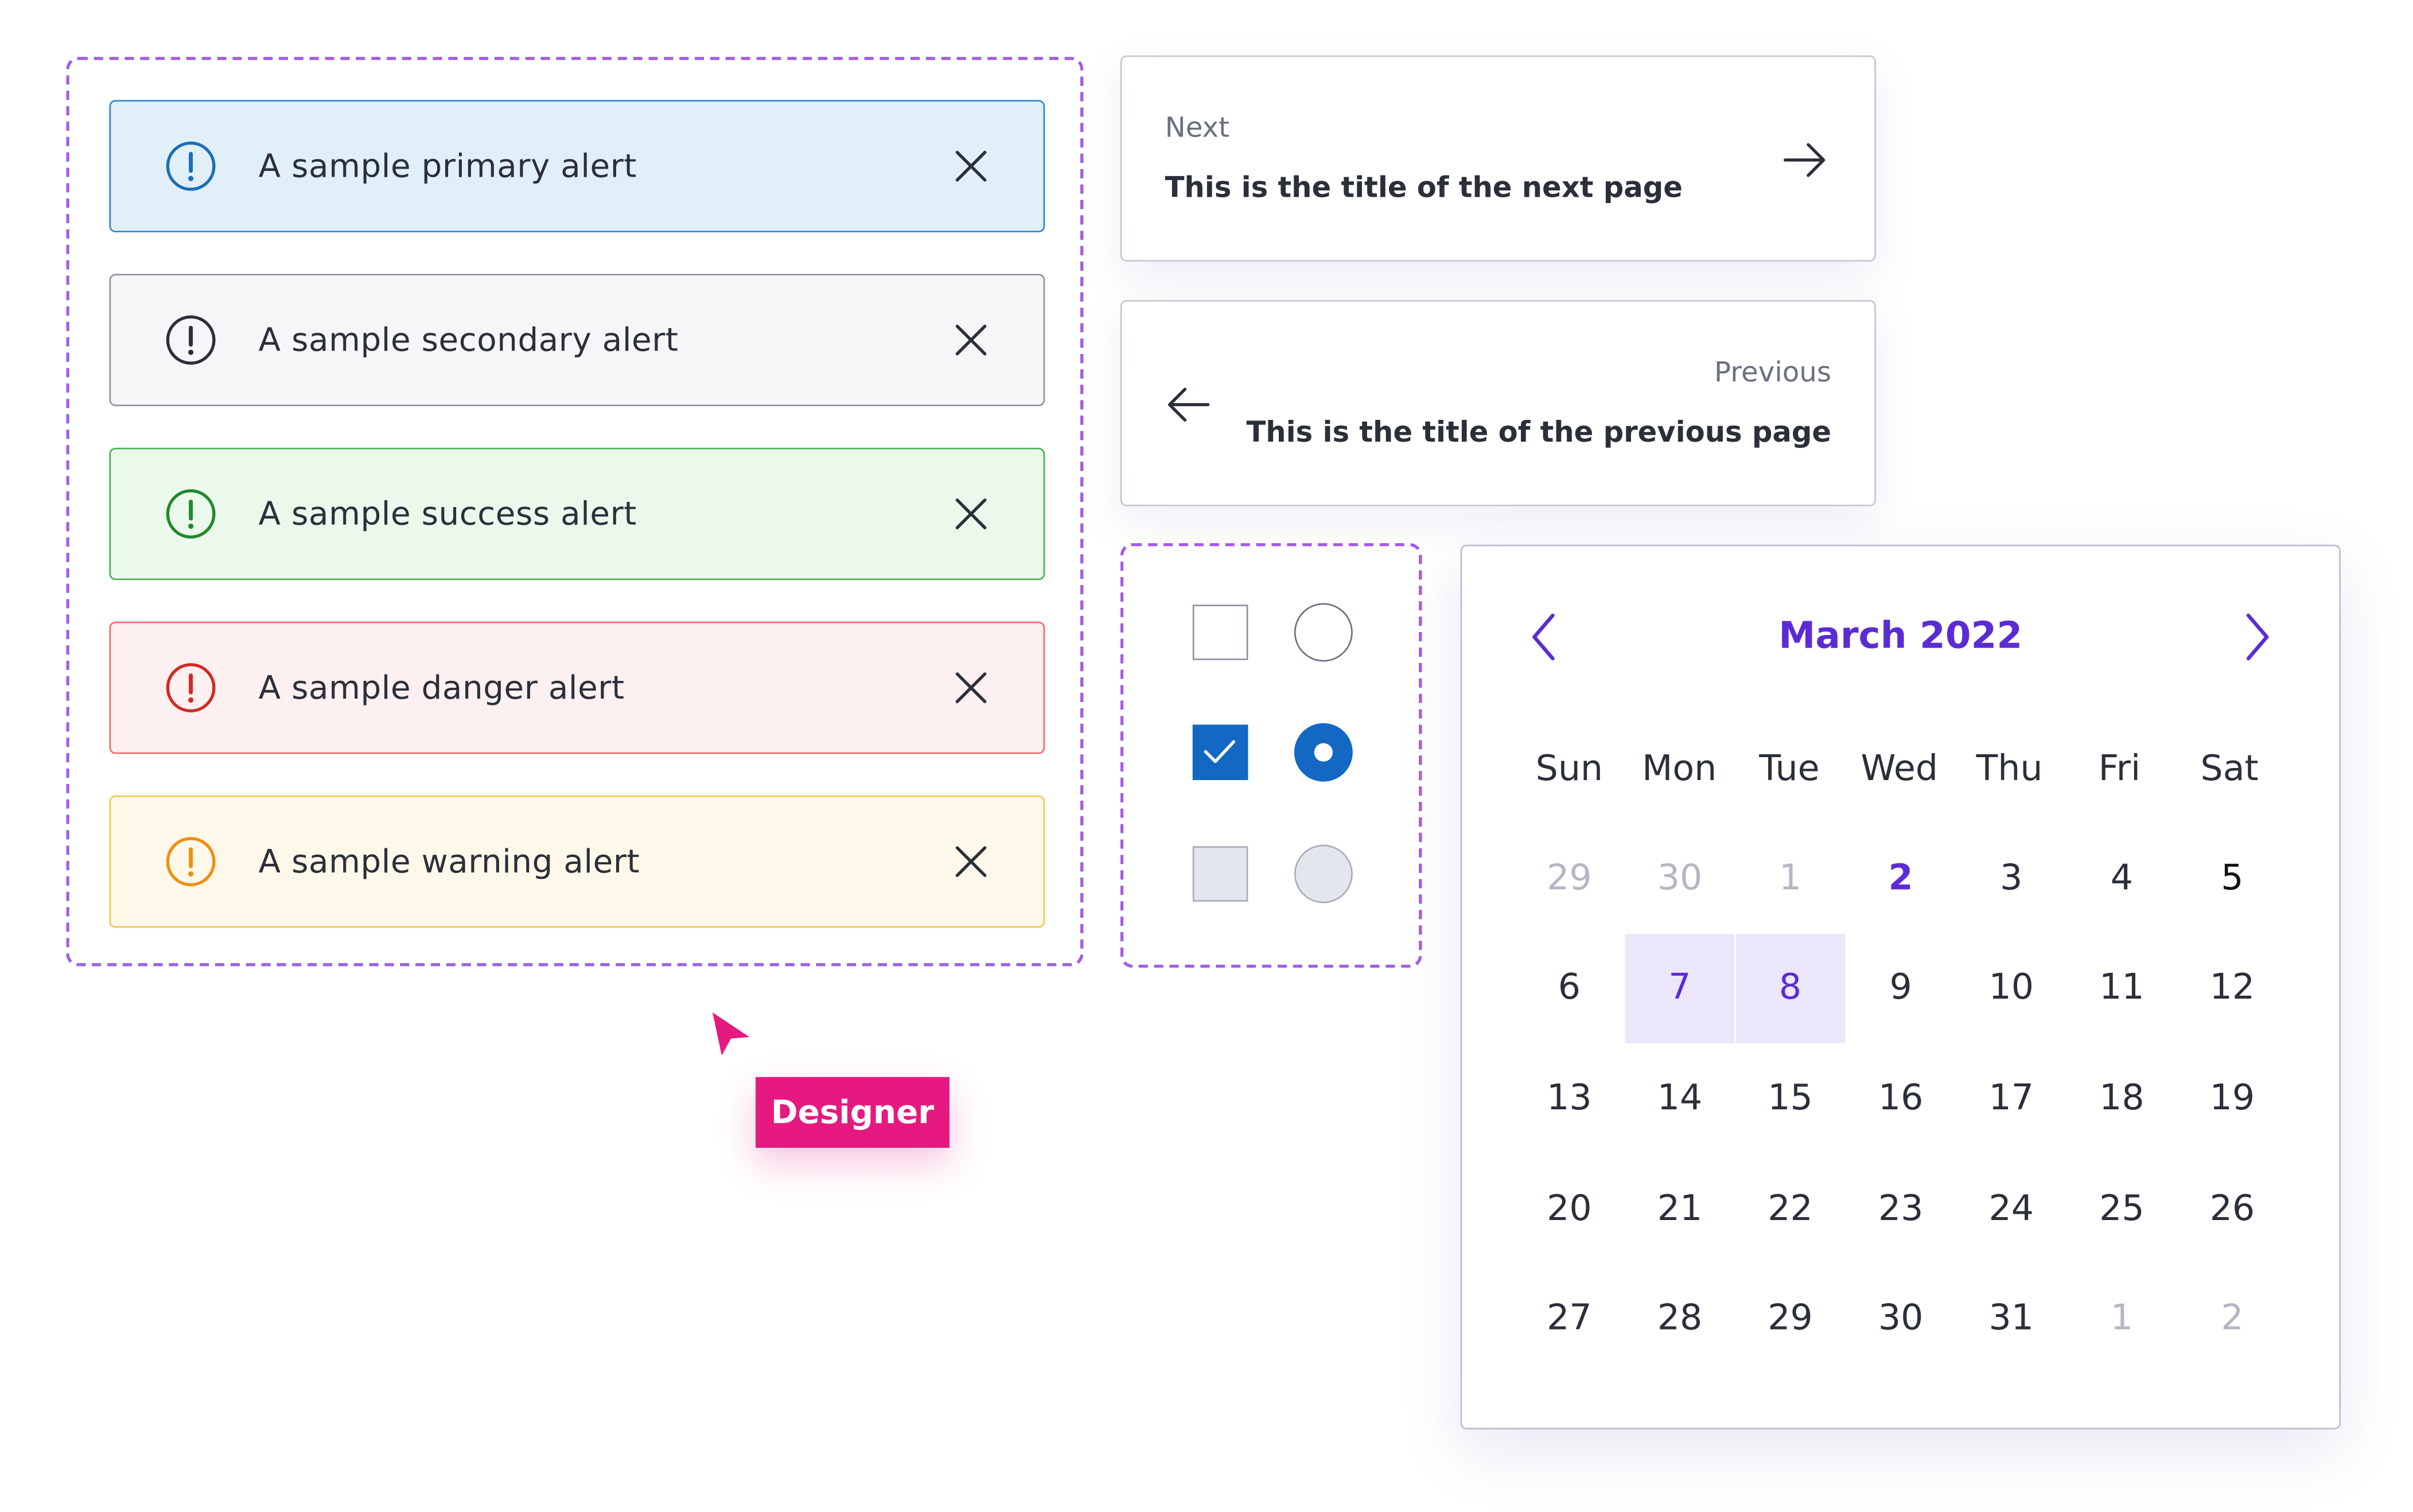 Image resolution: width=2413 pixels, height=1512 pixels. What do you see at coordinates (2010, 770) in the screenshot?
I see `weekday-thu: Thu` at bounding box center [2010, 770].